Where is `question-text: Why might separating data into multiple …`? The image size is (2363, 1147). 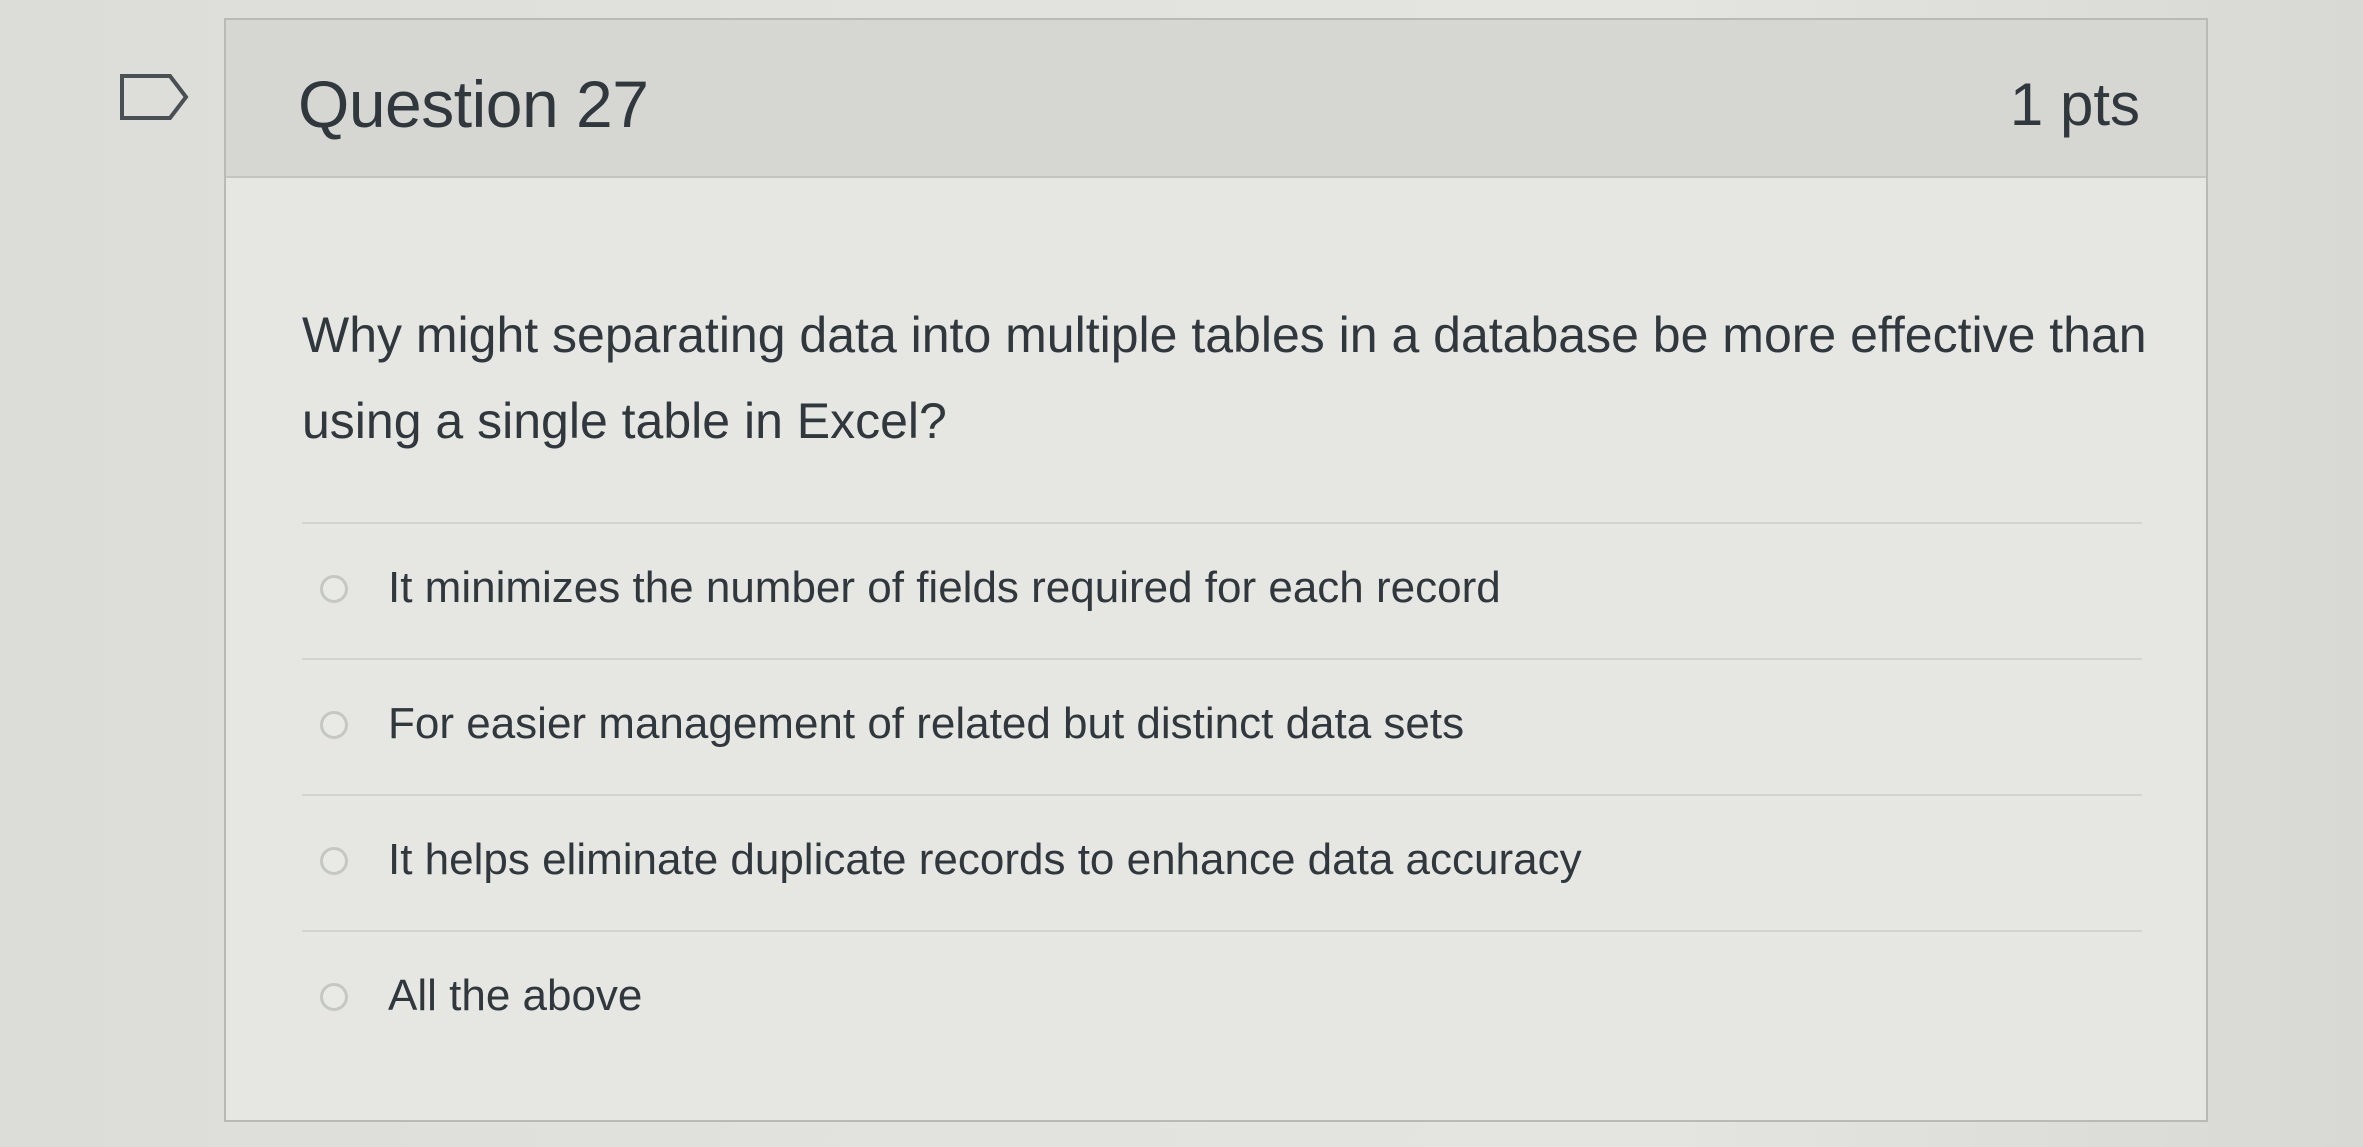 question-text: Why might separating data into multiple … is located at coordinates (1224, 378).